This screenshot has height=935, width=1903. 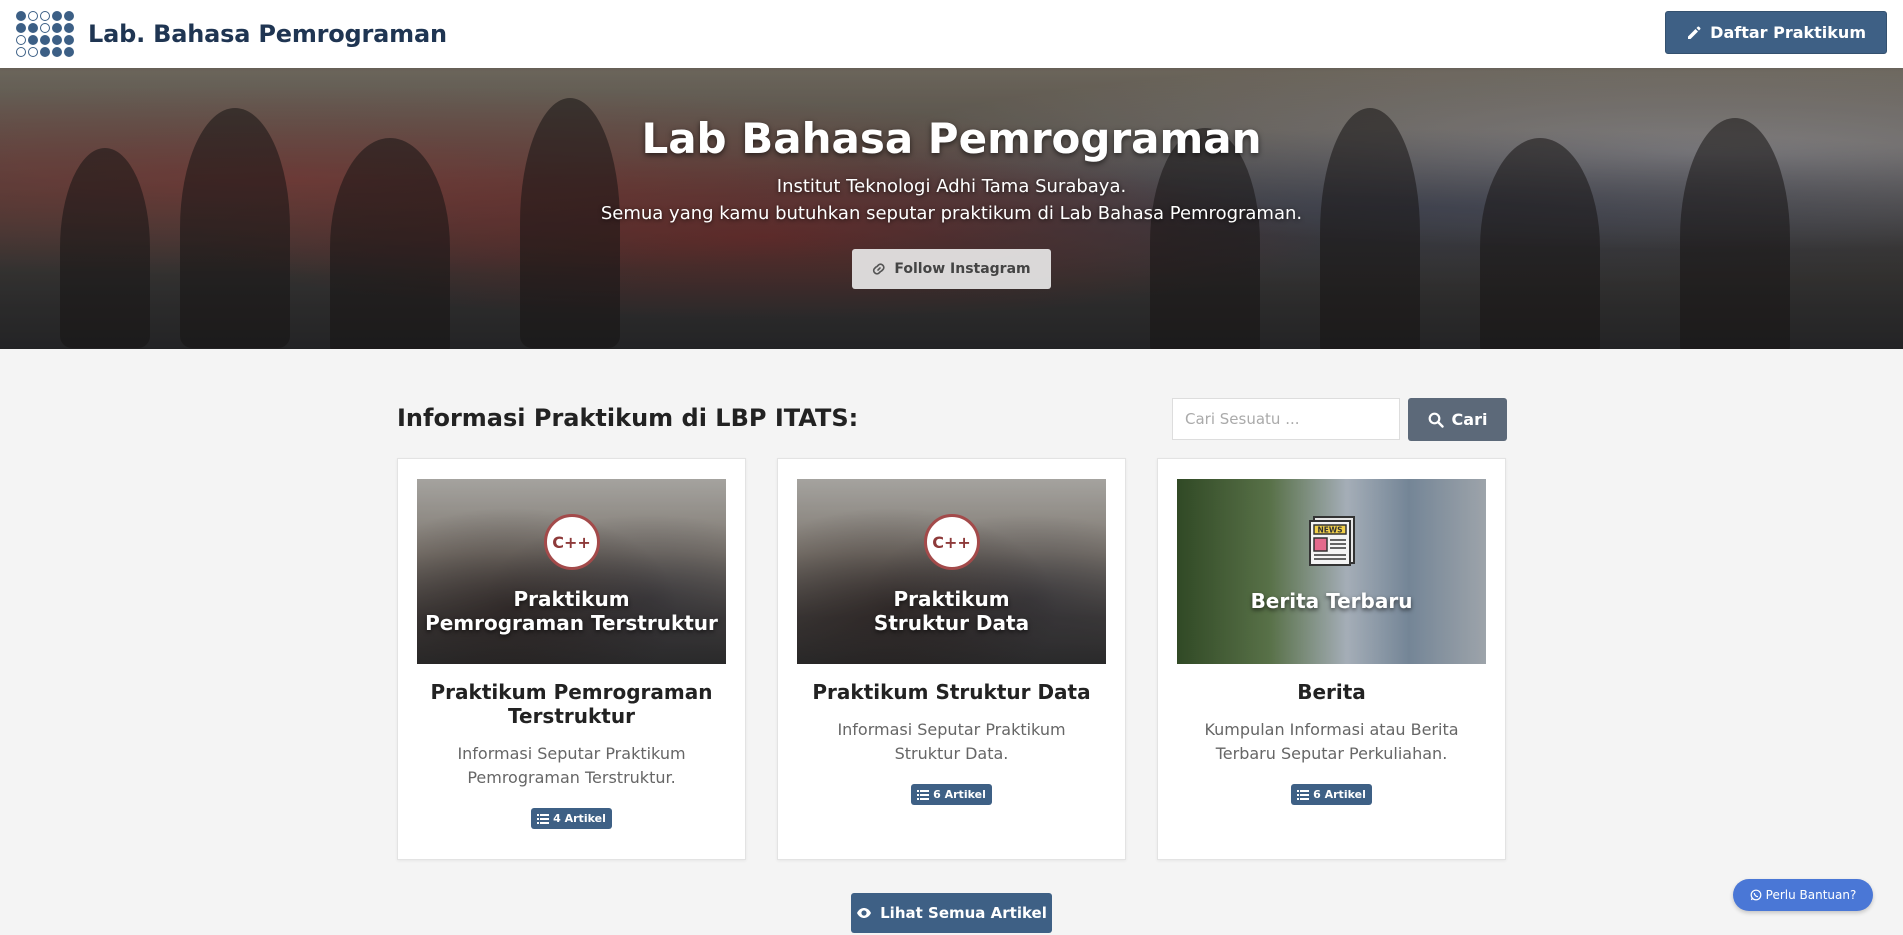 I want to click on article-count-badge: 4 Artikel, so click(x=571, y=818).